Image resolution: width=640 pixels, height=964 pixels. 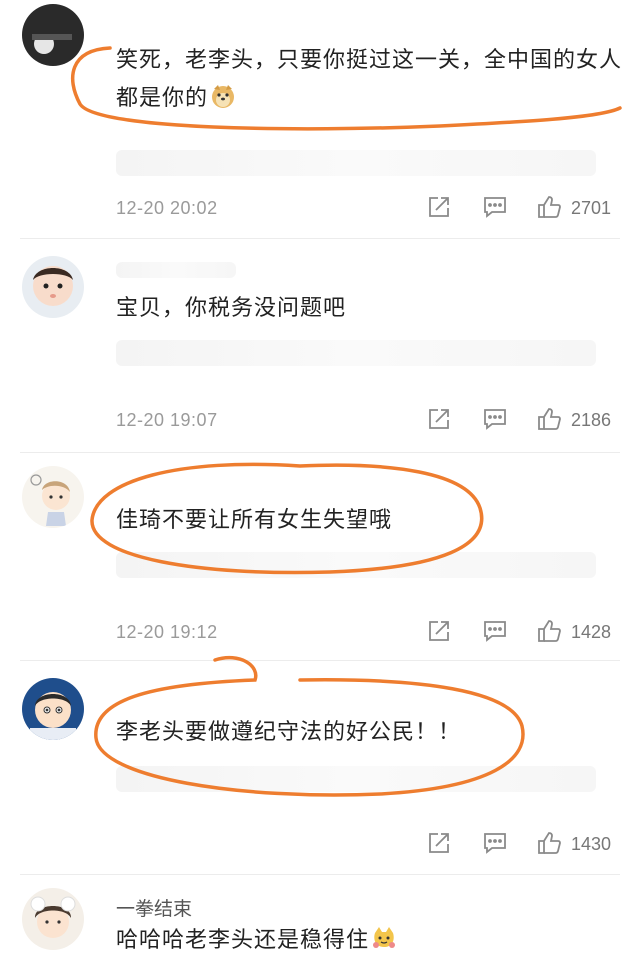 What do you see at coordinates (591, 420) in the screenshot?
I see `like-count: 2186` at bounding box center [591, 420].